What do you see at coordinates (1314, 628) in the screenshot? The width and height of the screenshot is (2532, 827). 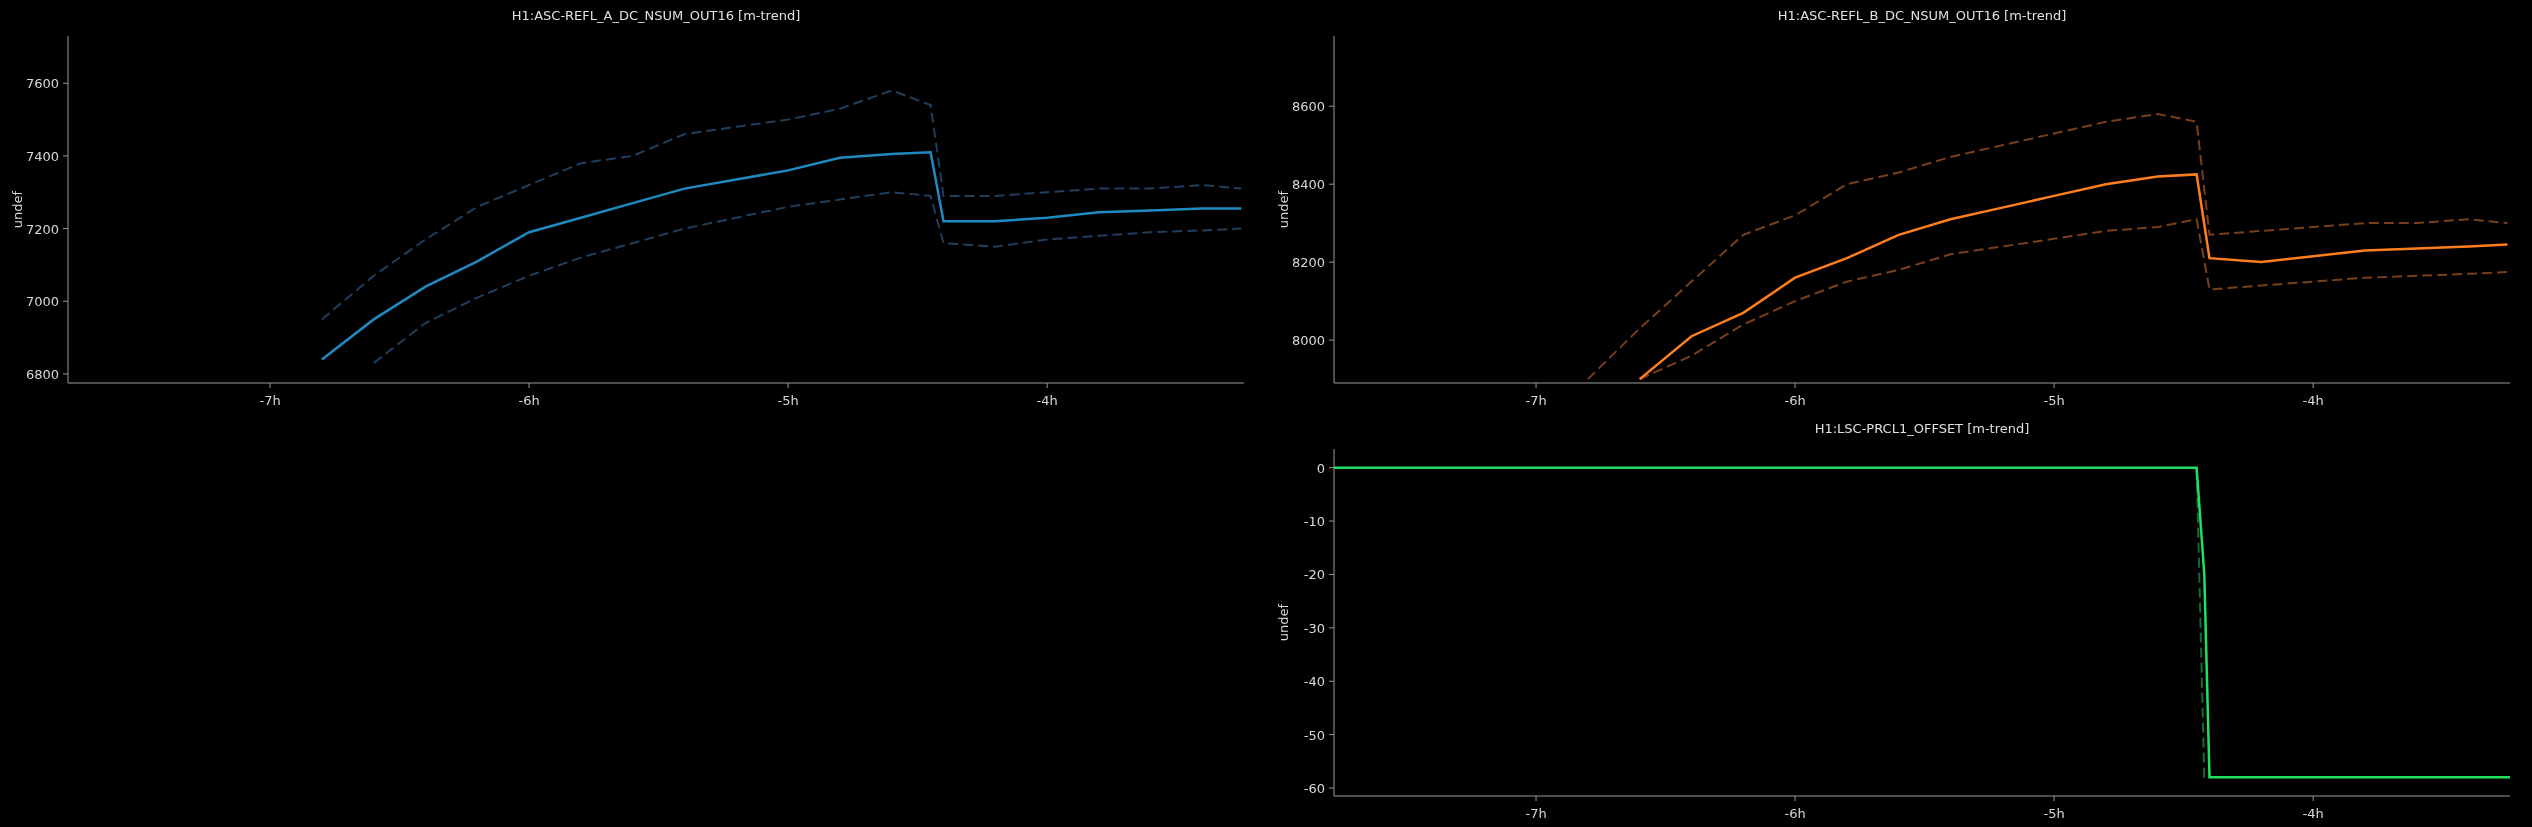 I see `tick-label: -30` at bounding box center [1314, 628].